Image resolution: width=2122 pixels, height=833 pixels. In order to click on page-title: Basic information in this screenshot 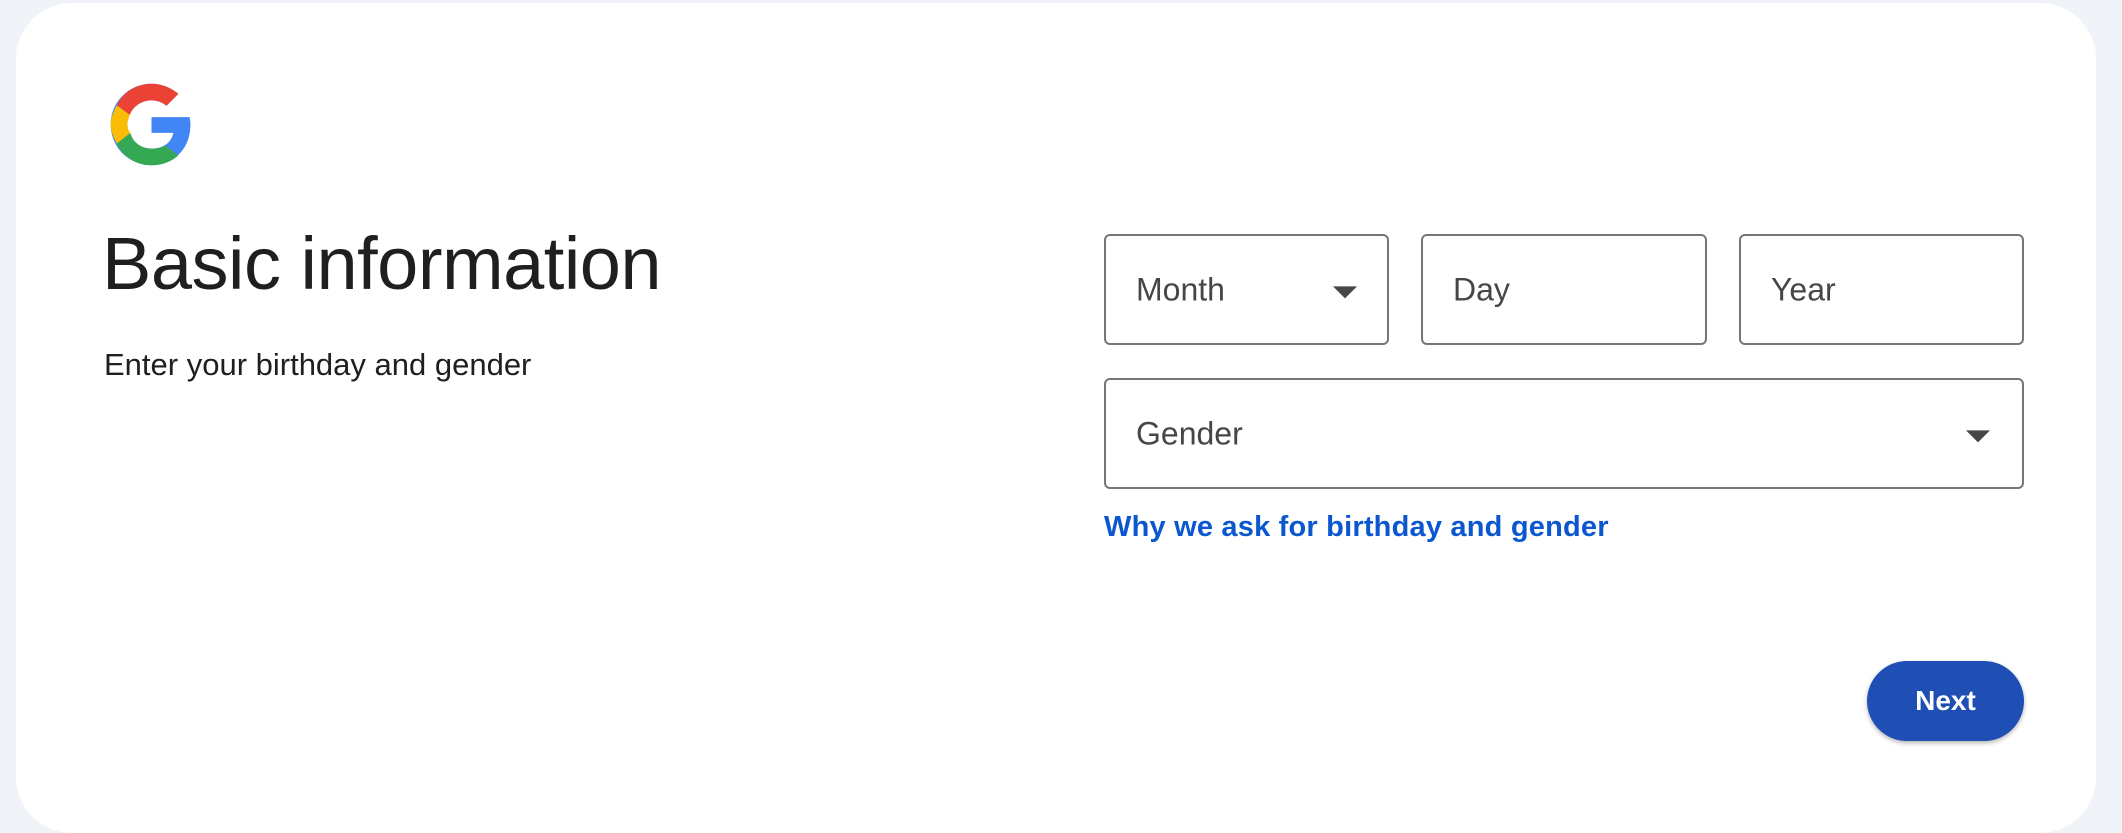, I will do `click(382, 263)`.